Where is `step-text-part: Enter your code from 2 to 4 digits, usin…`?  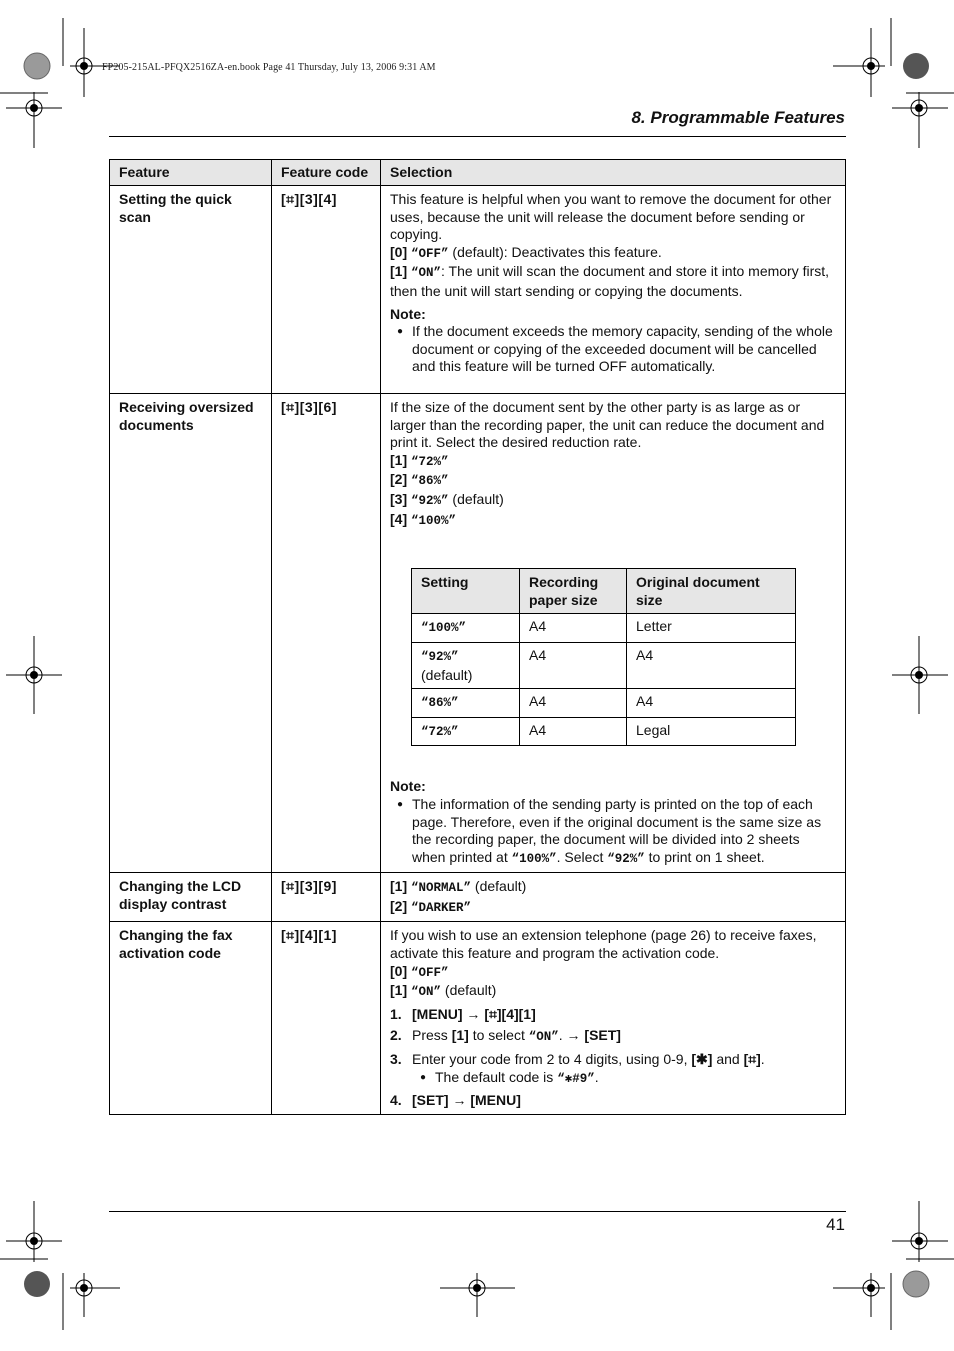 step-text-part: Enter your code from 2 to 4 digits, usin… is located at coordinates (552, 1059).